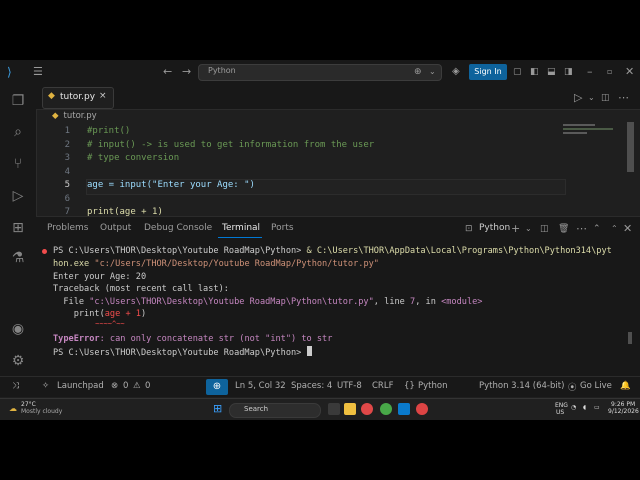 The image size is (640, 480). Describe the element at coordinates (167, 72) in the screenshot. I see `back-icon: ←` at that location.